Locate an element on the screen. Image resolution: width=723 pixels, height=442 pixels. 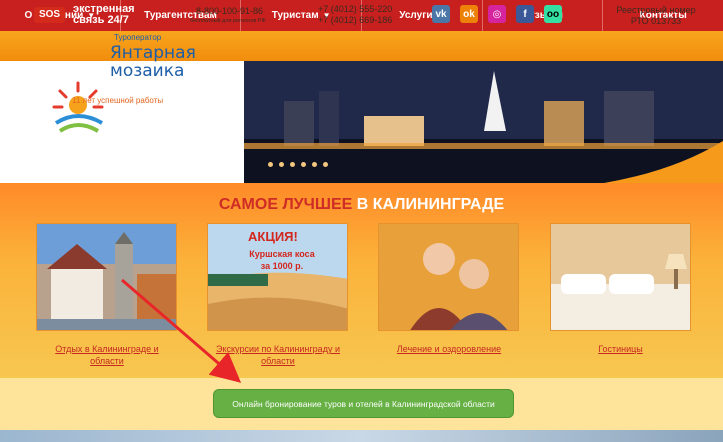
registry-number: Реестровый номер РТО 013733 is located at coordinates (656, 16).